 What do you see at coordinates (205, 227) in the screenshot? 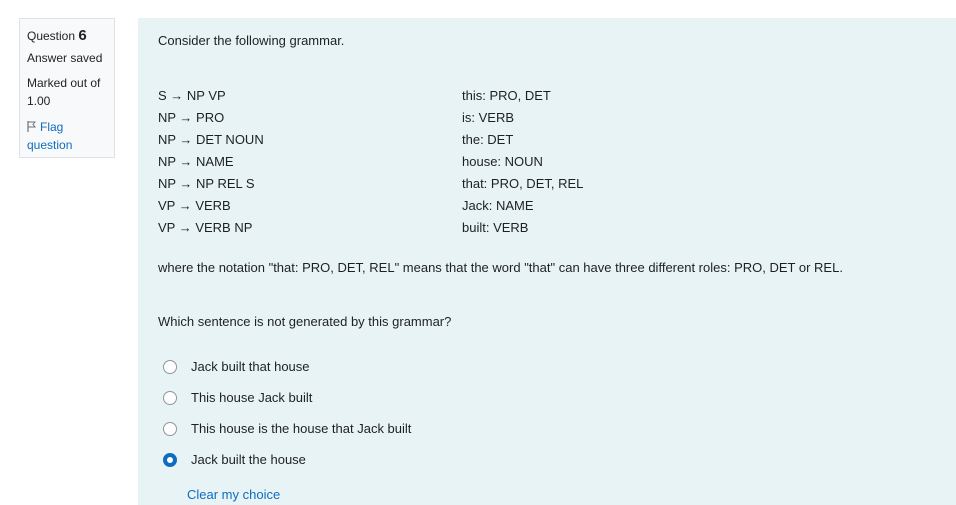
I see `grammar-rule: VP → VERB NP` at bounding box center [205, 227].